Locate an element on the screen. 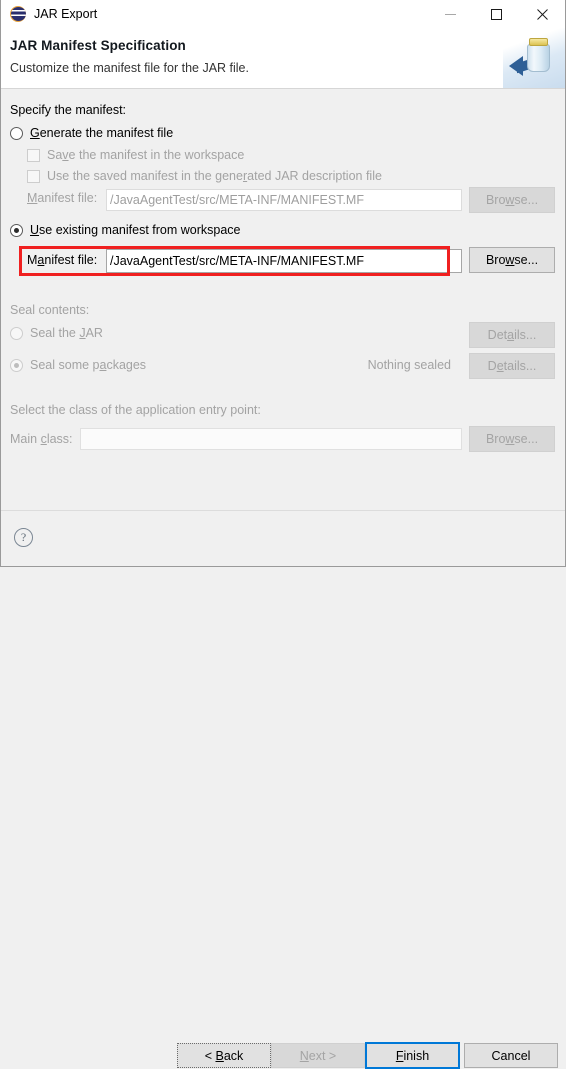 Image resolution: width=566 pixels, height=1069 pixels. generate-manifest-file-input: /JavaAgentTest/src/META-INF/MANIFEST.MF is located at coordinates (284, 200).